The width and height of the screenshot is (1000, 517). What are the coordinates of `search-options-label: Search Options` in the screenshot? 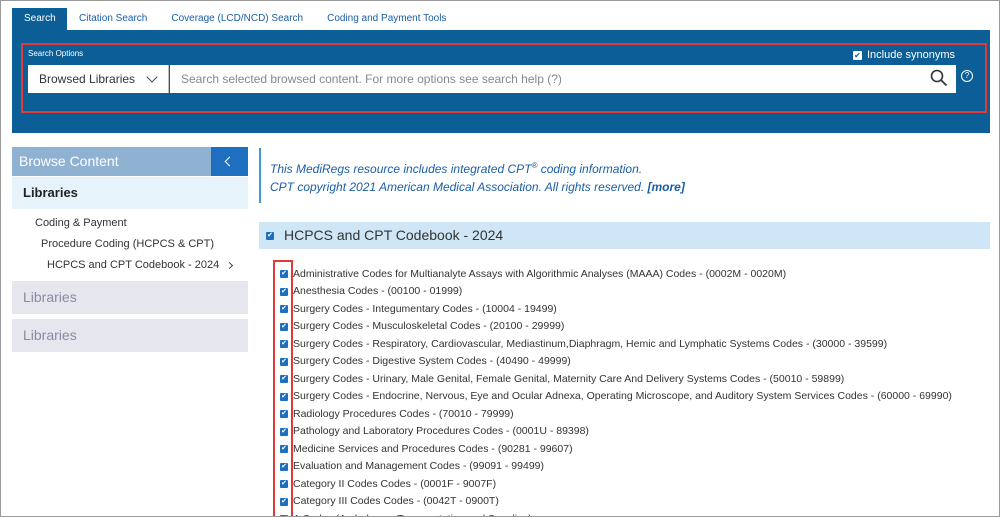 It's located at (56, 53).